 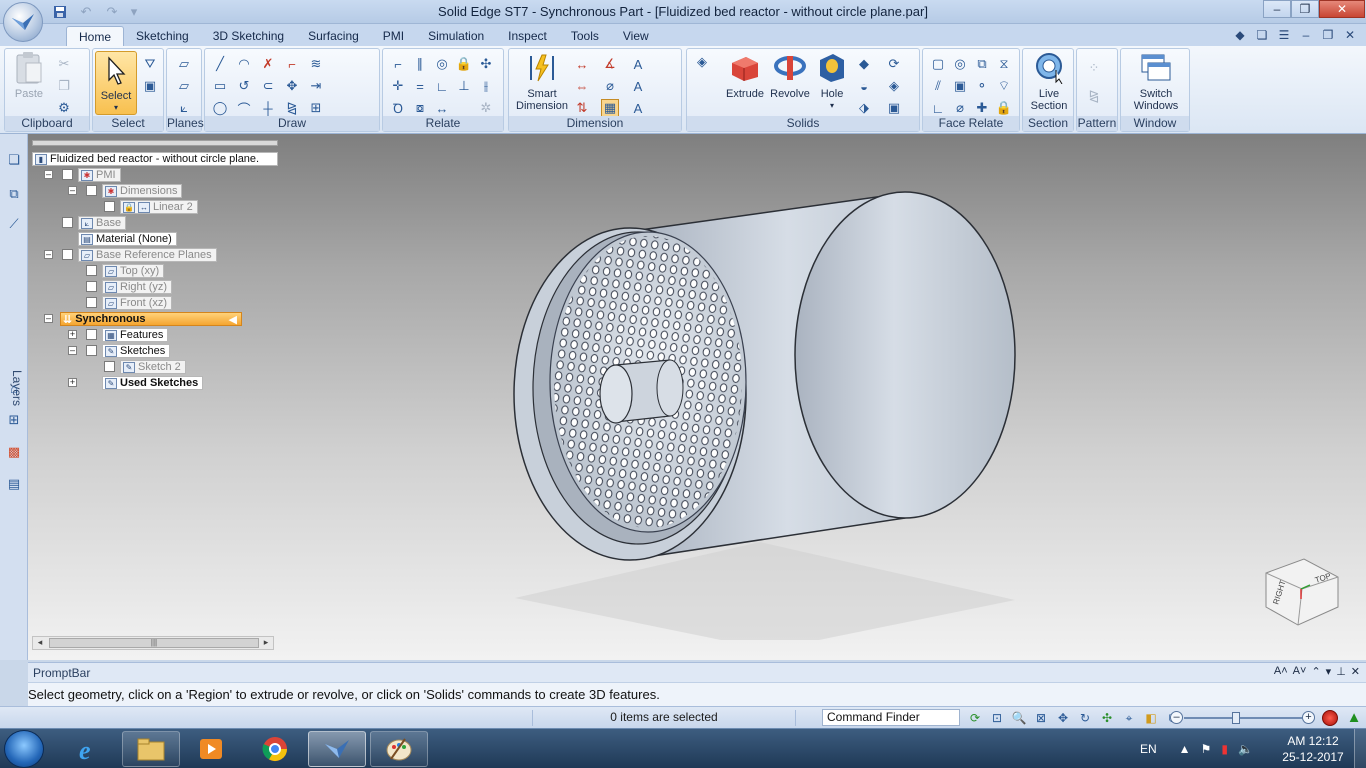 I want to click on tab-sketching: Sketching, so click(x=162, y=36).